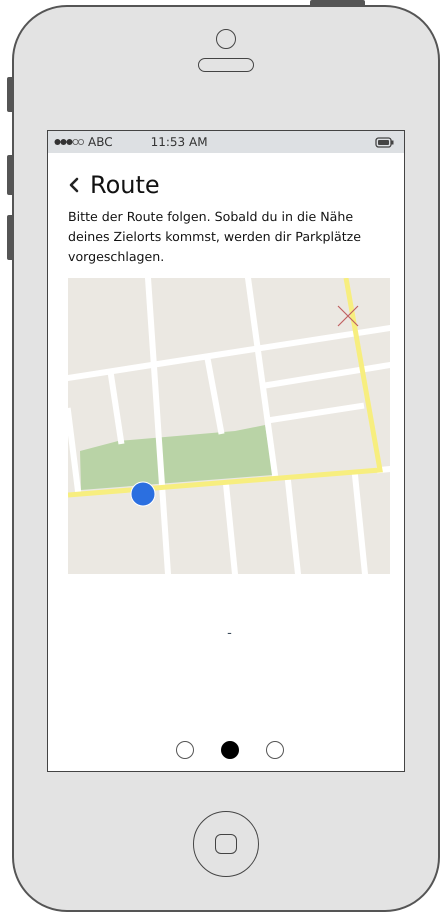 The width and height of the screenshot is (443, 917). I want to click on camera-icon, so click(226, 39).